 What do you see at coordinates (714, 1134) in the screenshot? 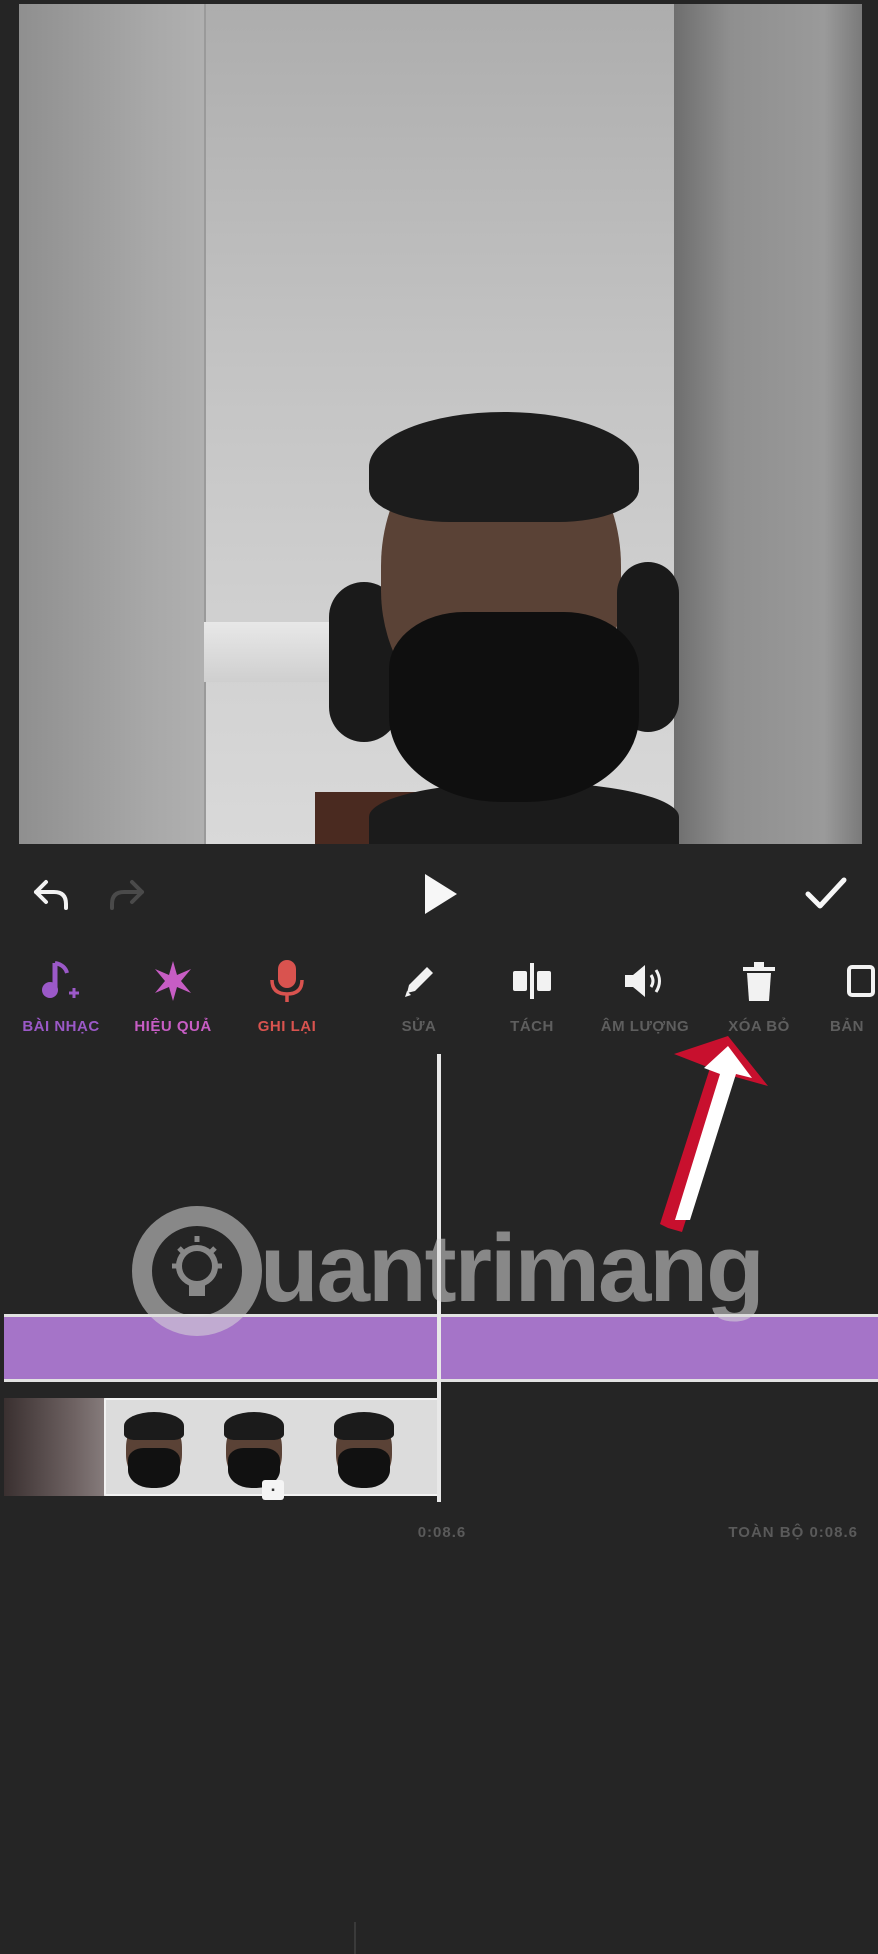
I see `annotation-arrow-icon` at bounding box center [714, 1134].